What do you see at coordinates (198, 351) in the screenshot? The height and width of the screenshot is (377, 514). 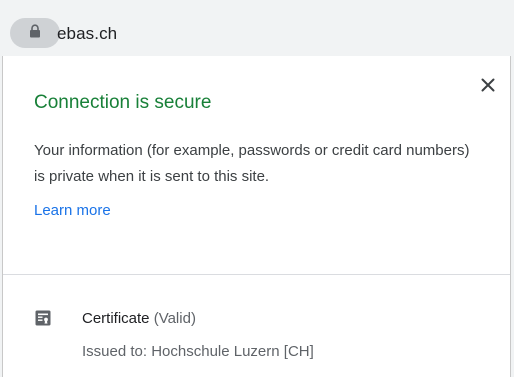 I see `certificate-issued-to: Issued to: Hochschule Luzern [CH]` at bounding box center [198, 351].